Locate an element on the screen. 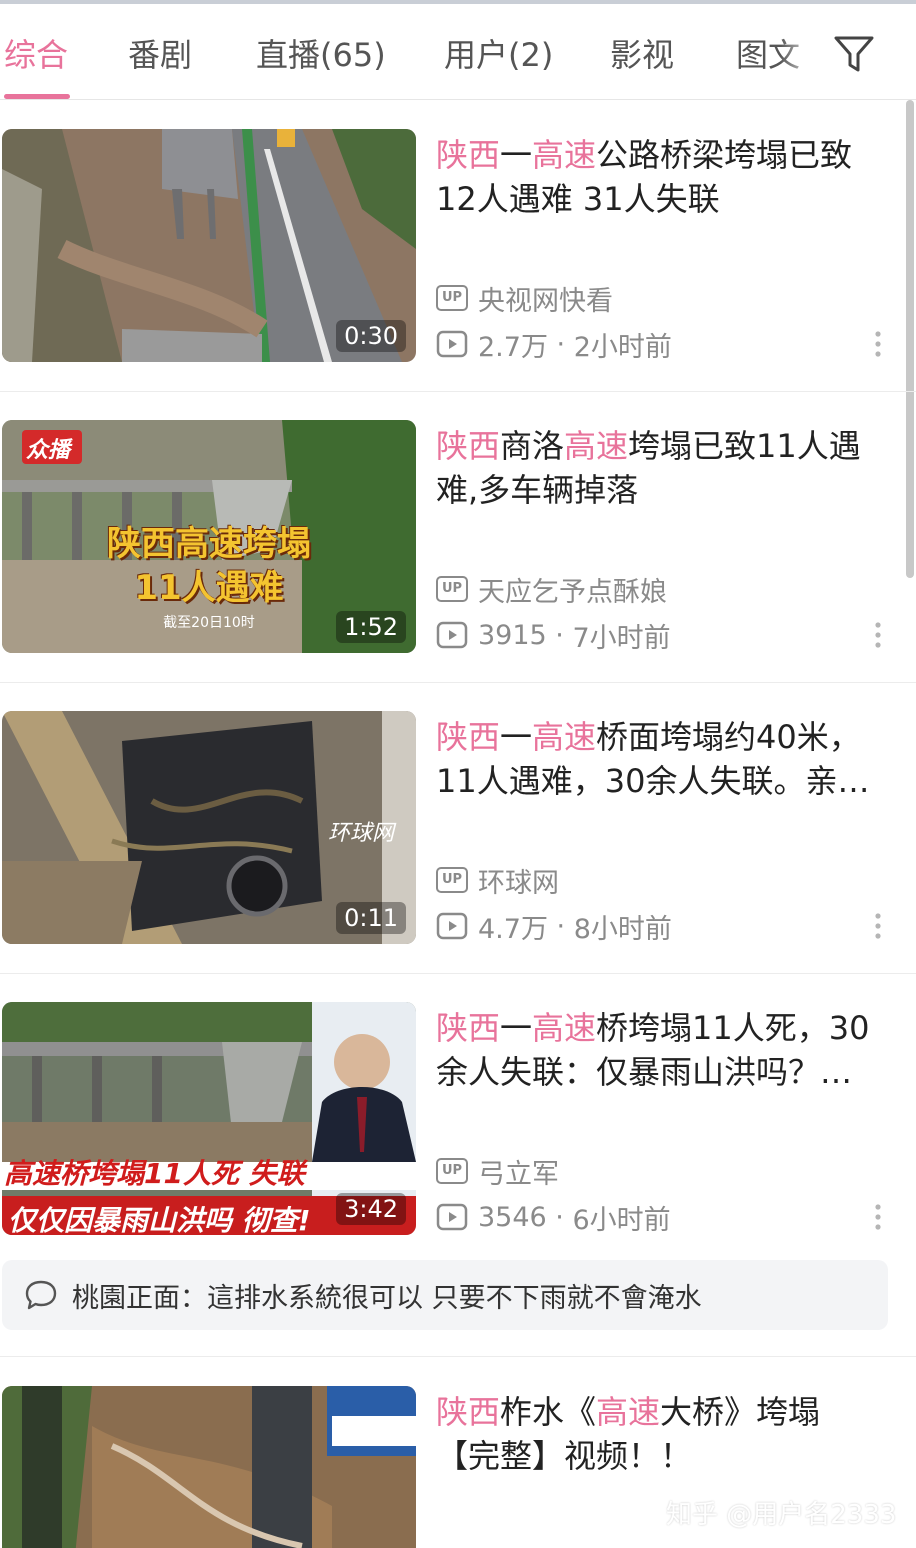 This screenshot has height=1548, width=916. video-duration: 0:11 is located at coordinates (371, 918).